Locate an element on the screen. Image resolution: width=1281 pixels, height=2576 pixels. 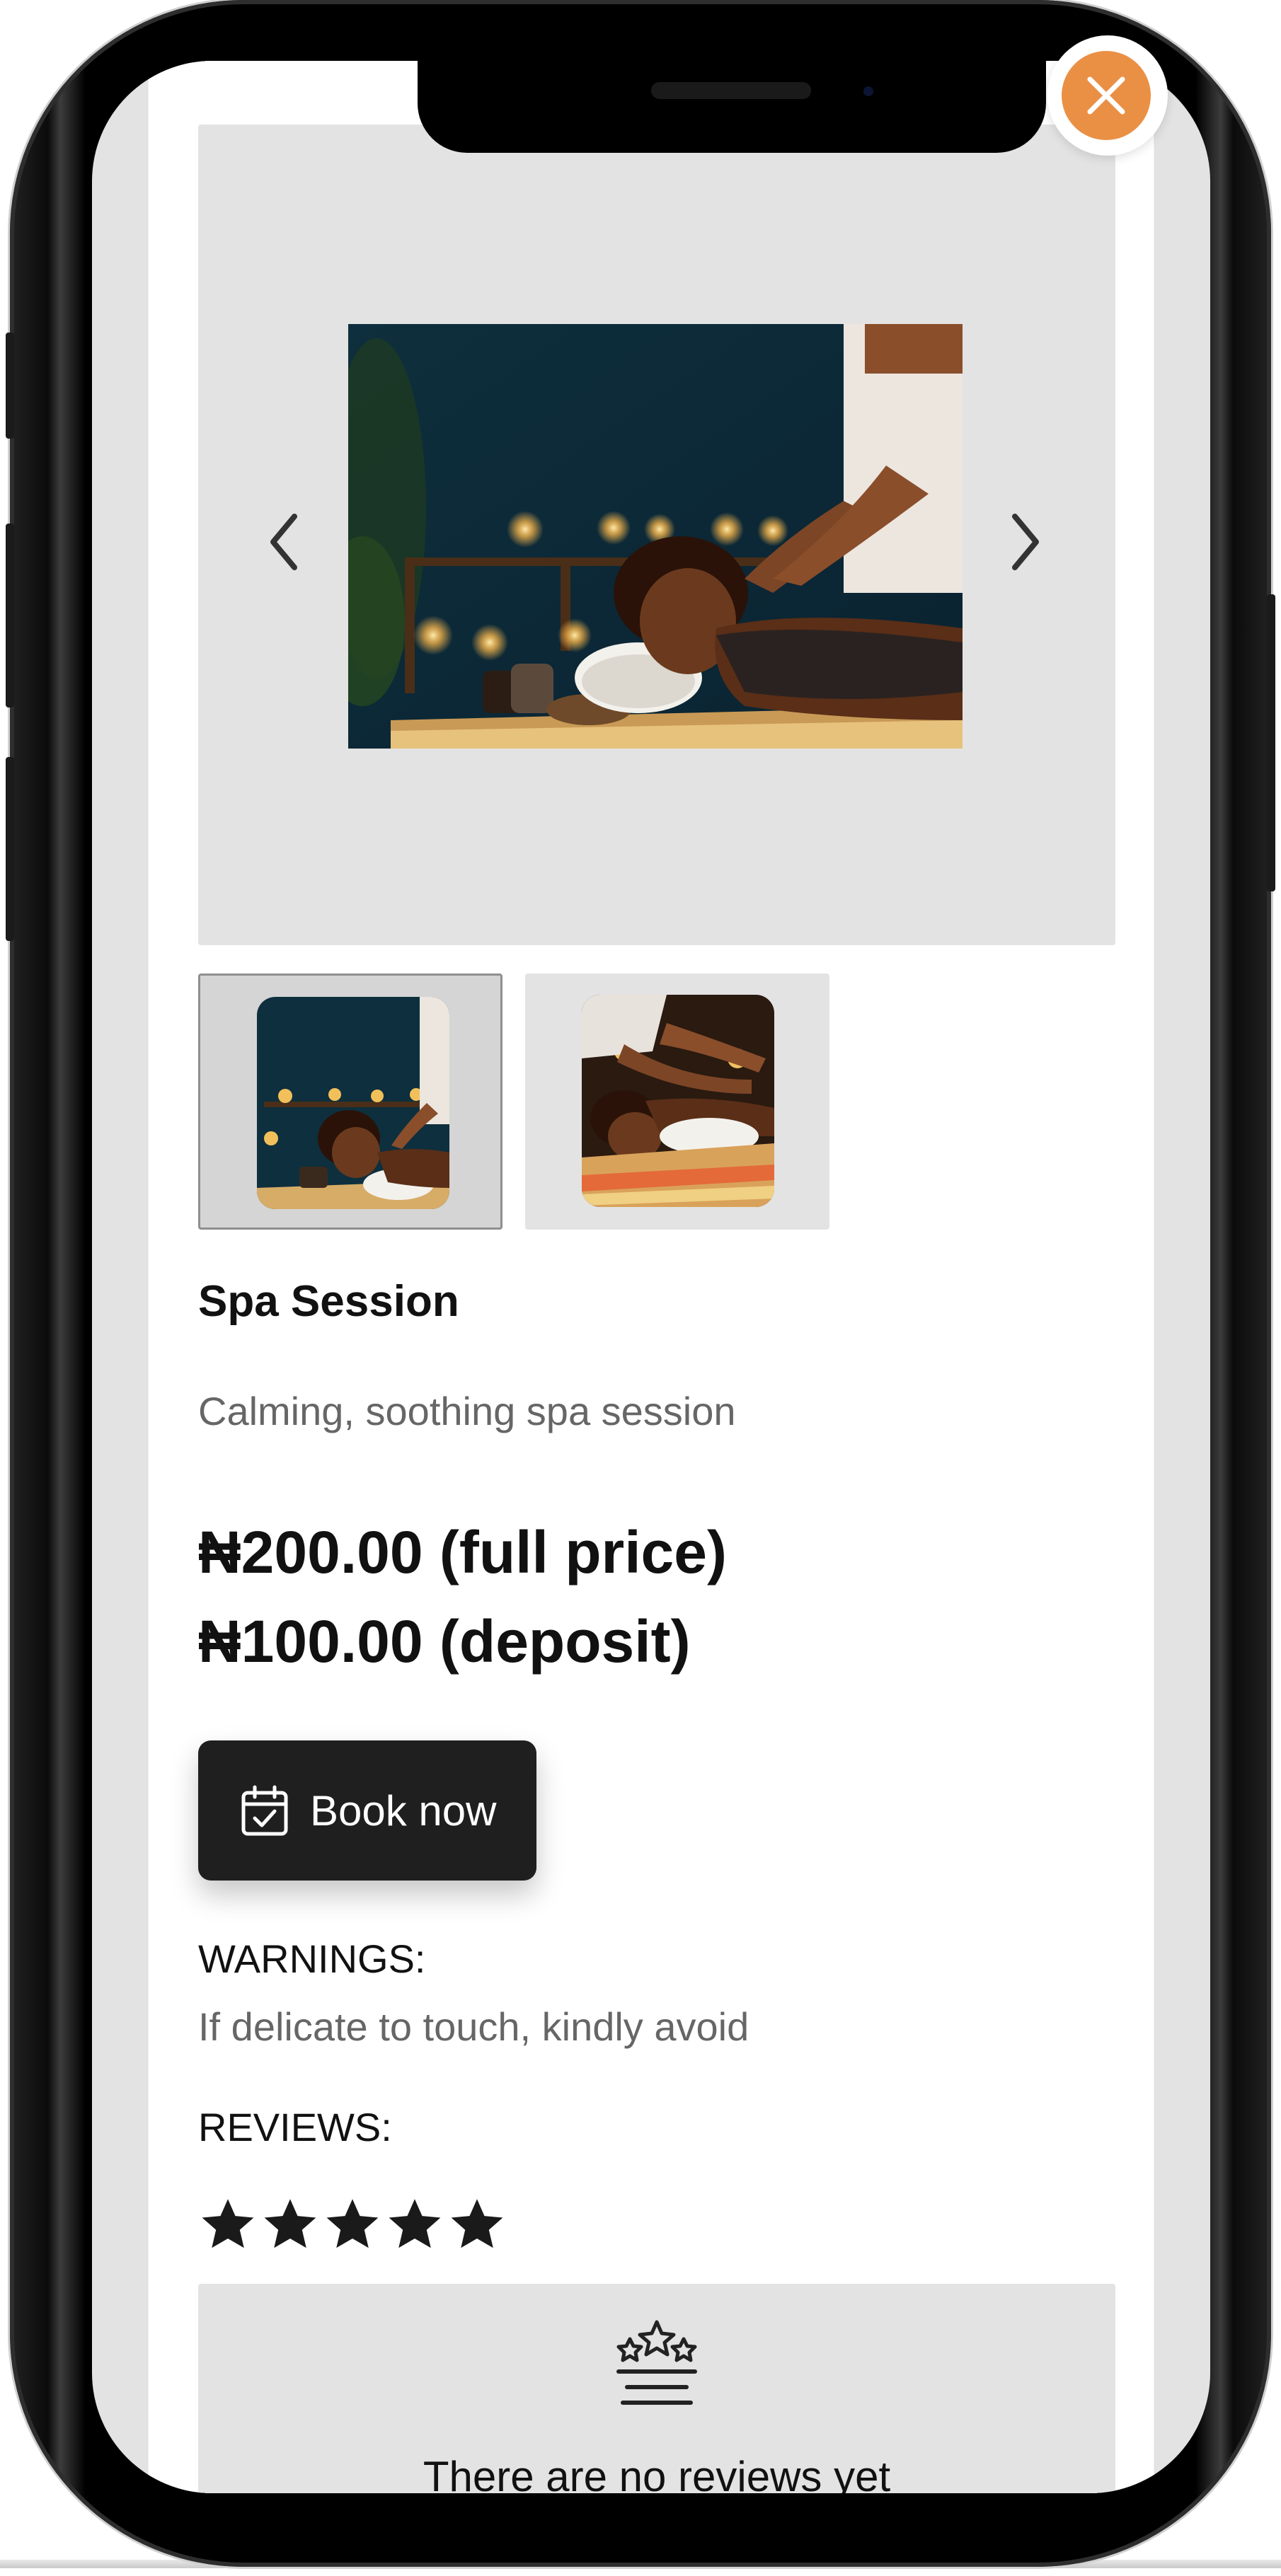
price-full: ₦200.00 (full price) is located at coordinates (462, 1552).